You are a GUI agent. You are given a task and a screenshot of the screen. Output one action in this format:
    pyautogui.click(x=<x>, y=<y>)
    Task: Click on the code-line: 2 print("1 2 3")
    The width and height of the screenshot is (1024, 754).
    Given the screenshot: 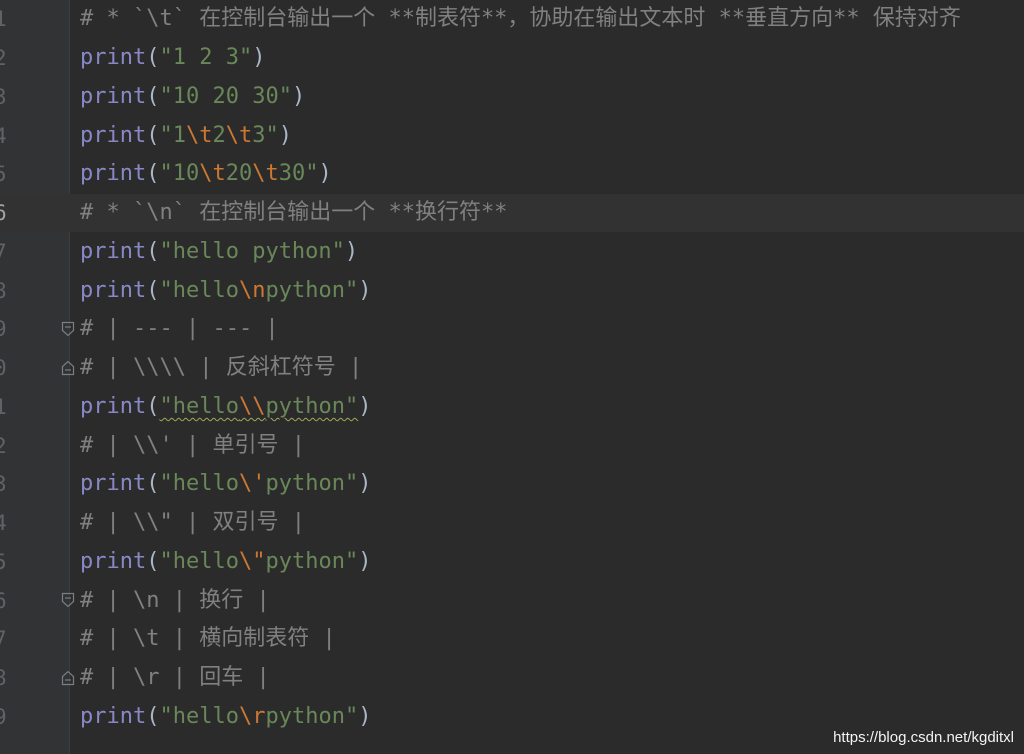 What is the action you would take?
    pyautogui.click(x=512, y=58)
    